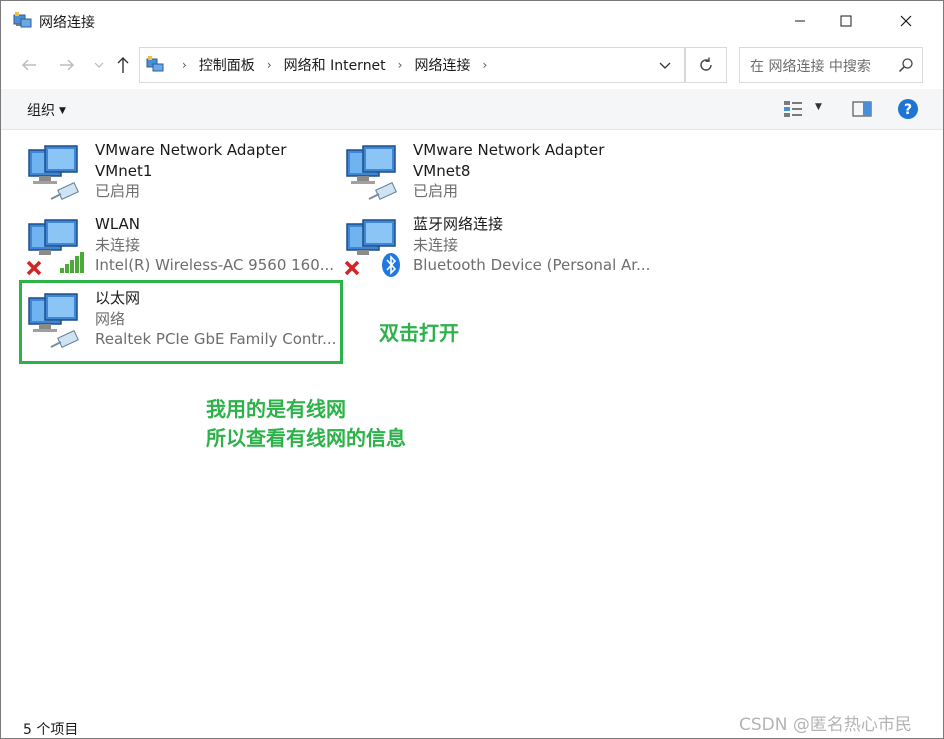 Image resolution: width=944 pixels, height=739 pixels. Describe the element at coordinates (118, 224) in the screenshot. I see `connection-name: WLAN` at that location.